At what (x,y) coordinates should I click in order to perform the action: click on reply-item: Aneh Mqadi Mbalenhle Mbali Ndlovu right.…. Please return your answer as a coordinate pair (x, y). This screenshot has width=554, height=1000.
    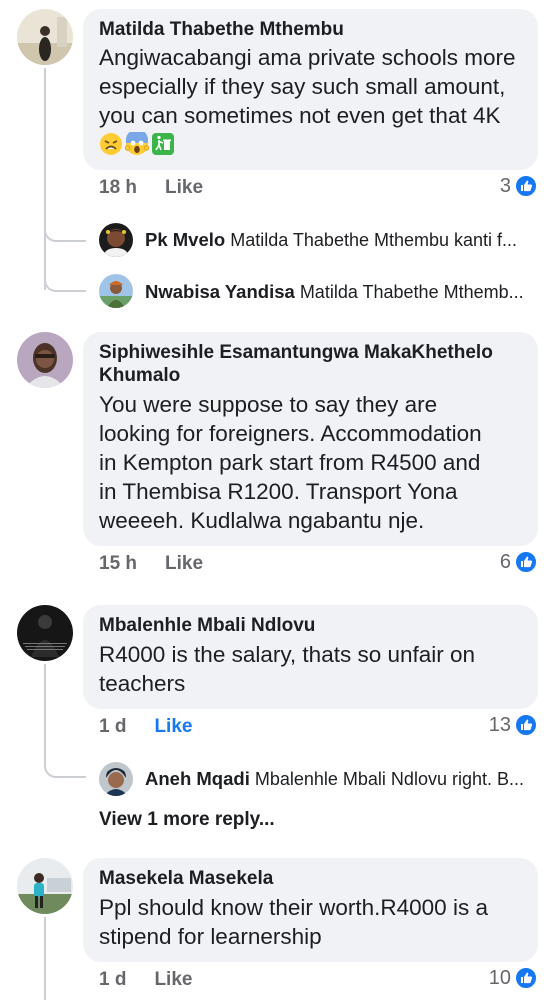
    Looking at the image, I should click on (343, 779).